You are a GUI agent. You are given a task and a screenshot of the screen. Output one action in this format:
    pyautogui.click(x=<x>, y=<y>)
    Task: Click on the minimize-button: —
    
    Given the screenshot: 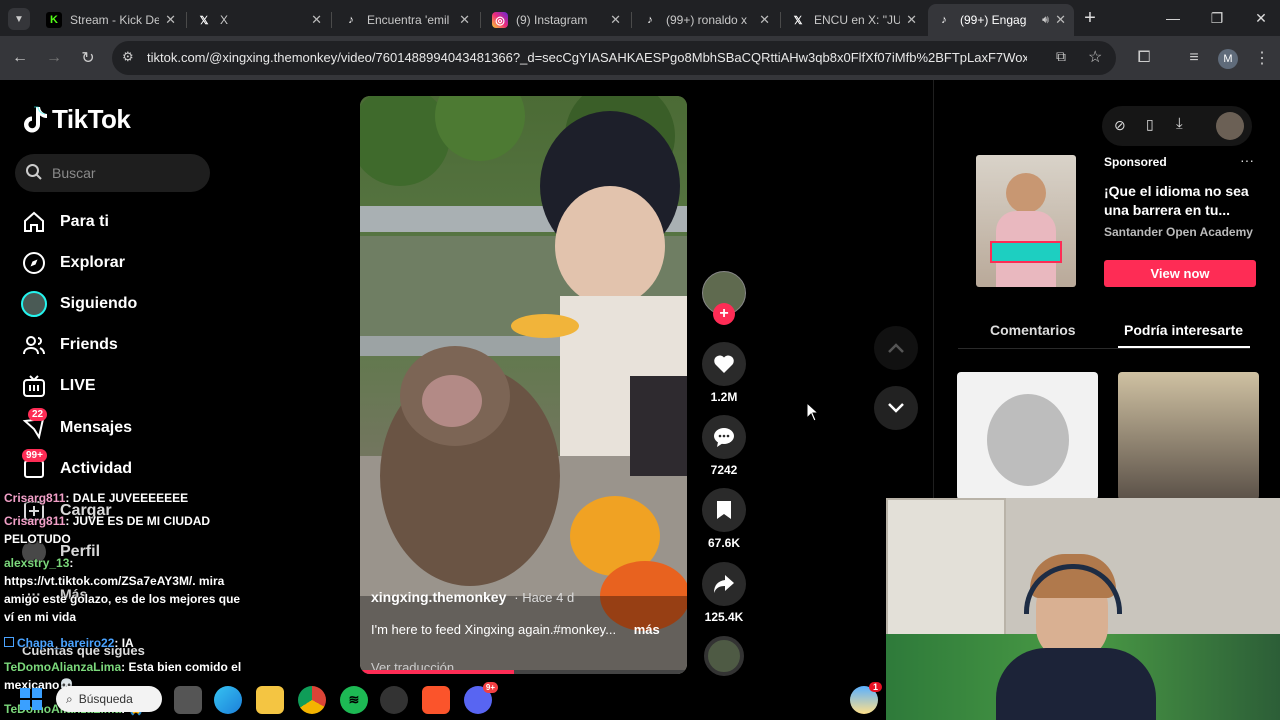 What is the action you would take?
    pyautogui.click(x=1173, y=18)
    